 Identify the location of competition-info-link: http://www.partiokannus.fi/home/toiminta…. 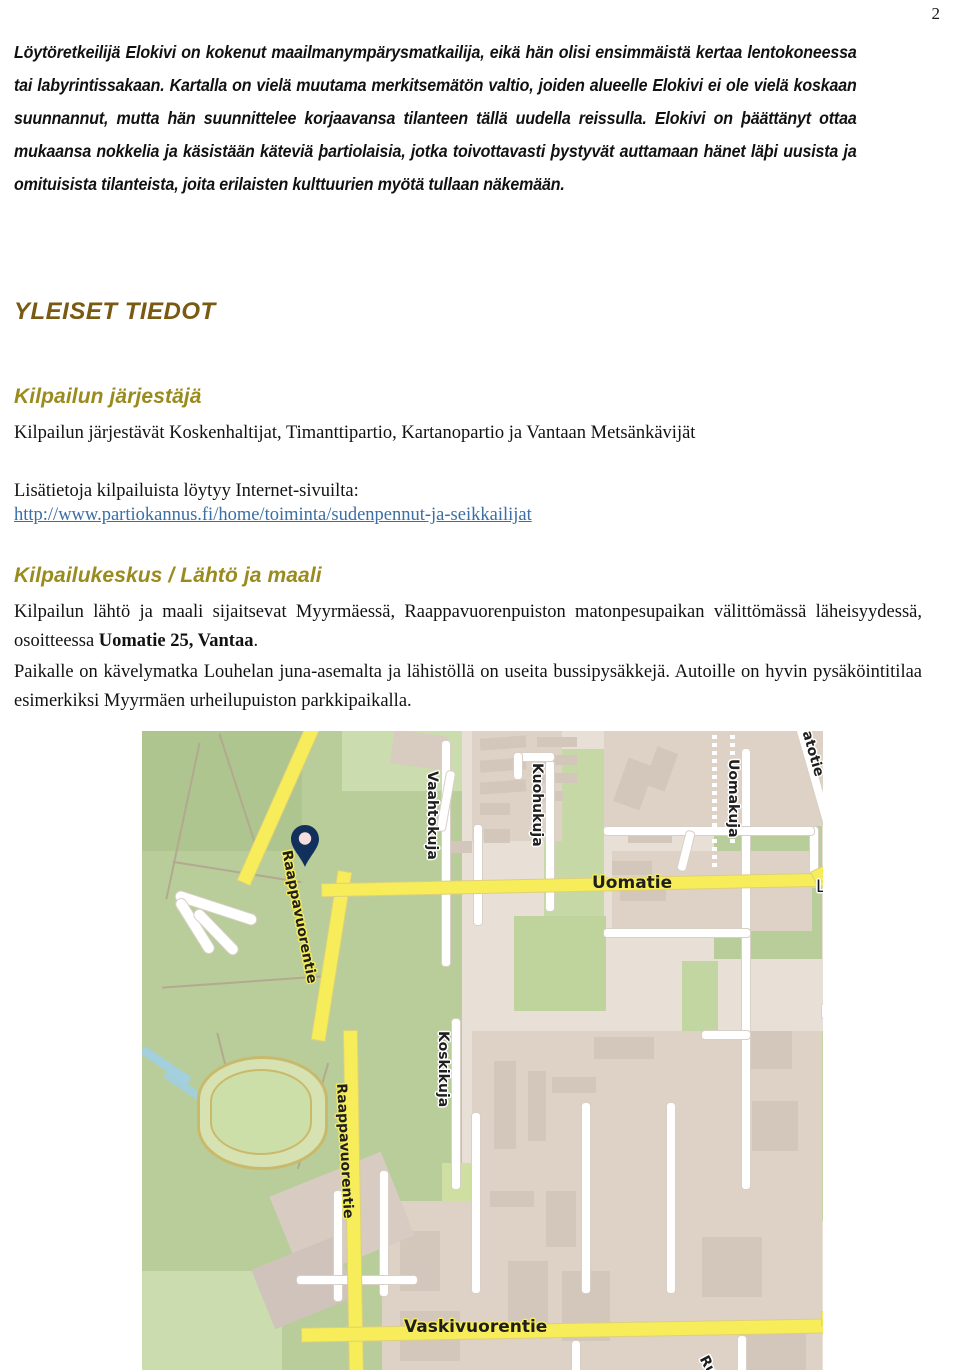
(273, 515).